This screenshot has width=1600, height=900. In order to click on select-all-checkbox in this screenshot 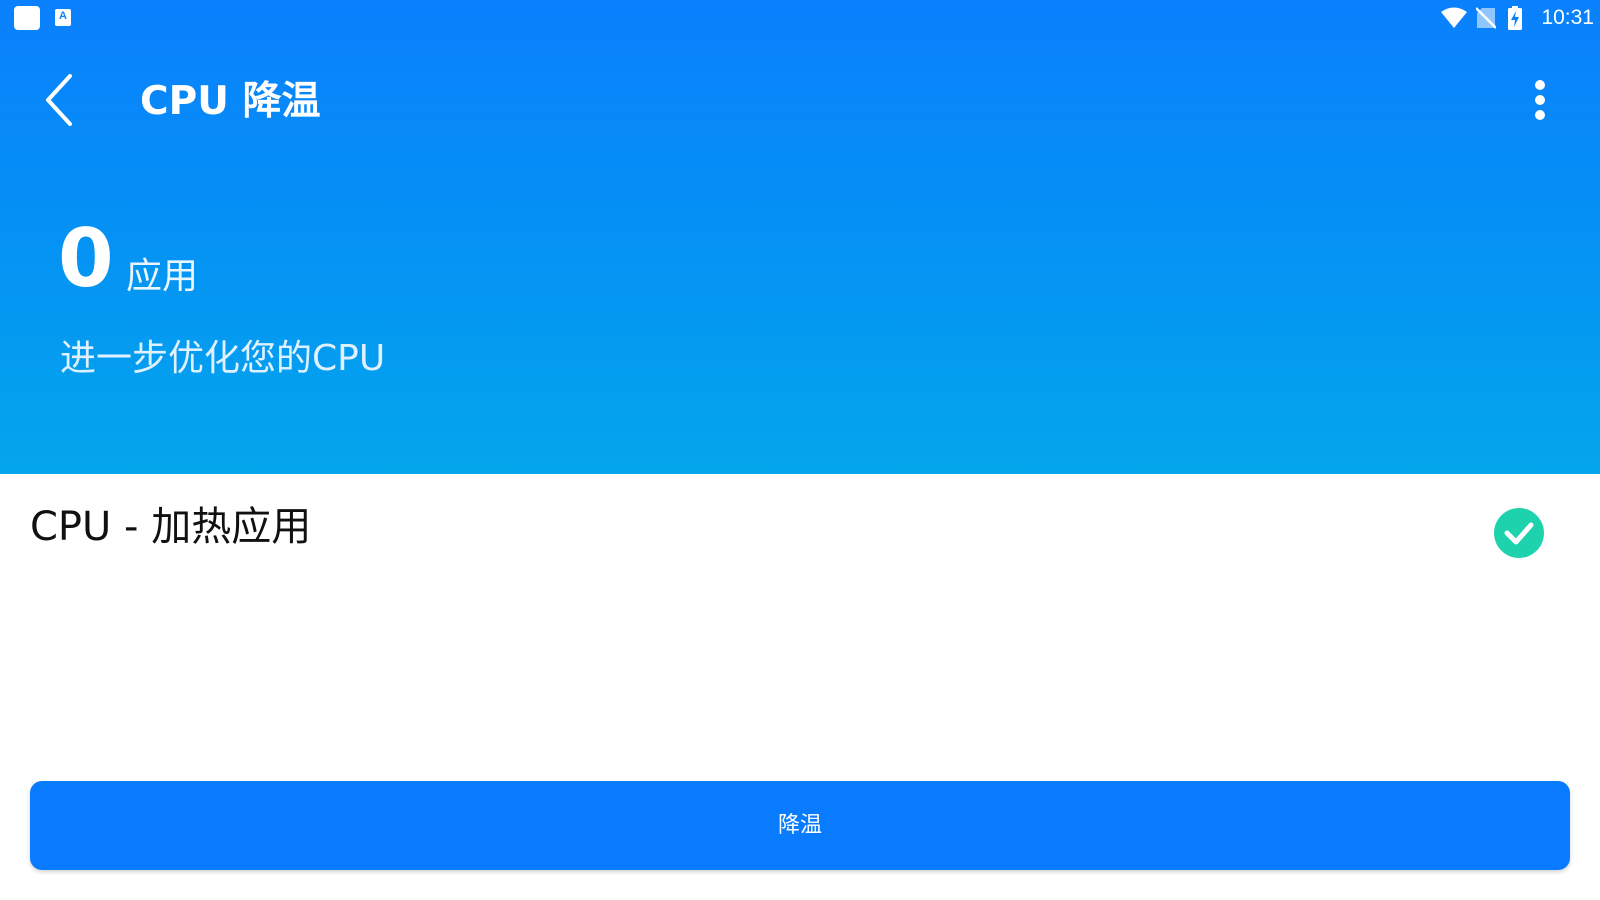, I will do `click(1519, 533)`.